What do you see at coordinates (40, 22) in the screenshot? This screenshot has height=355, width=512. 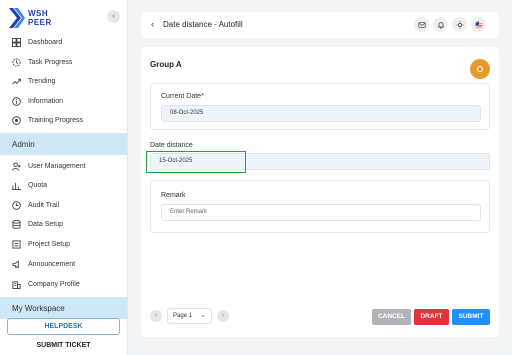 I see `logo-text-line2: PEER` at bounding box center [40, 22].